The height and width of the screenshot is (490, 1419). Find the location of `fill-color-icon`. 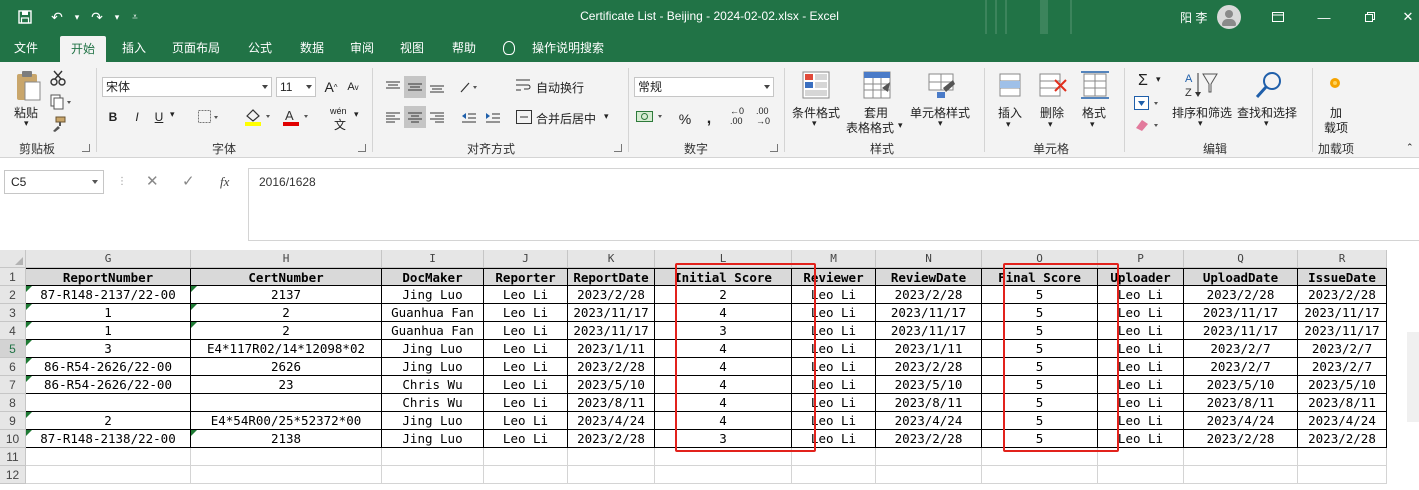

fill-color-icon is located at coordinates (259, 118).